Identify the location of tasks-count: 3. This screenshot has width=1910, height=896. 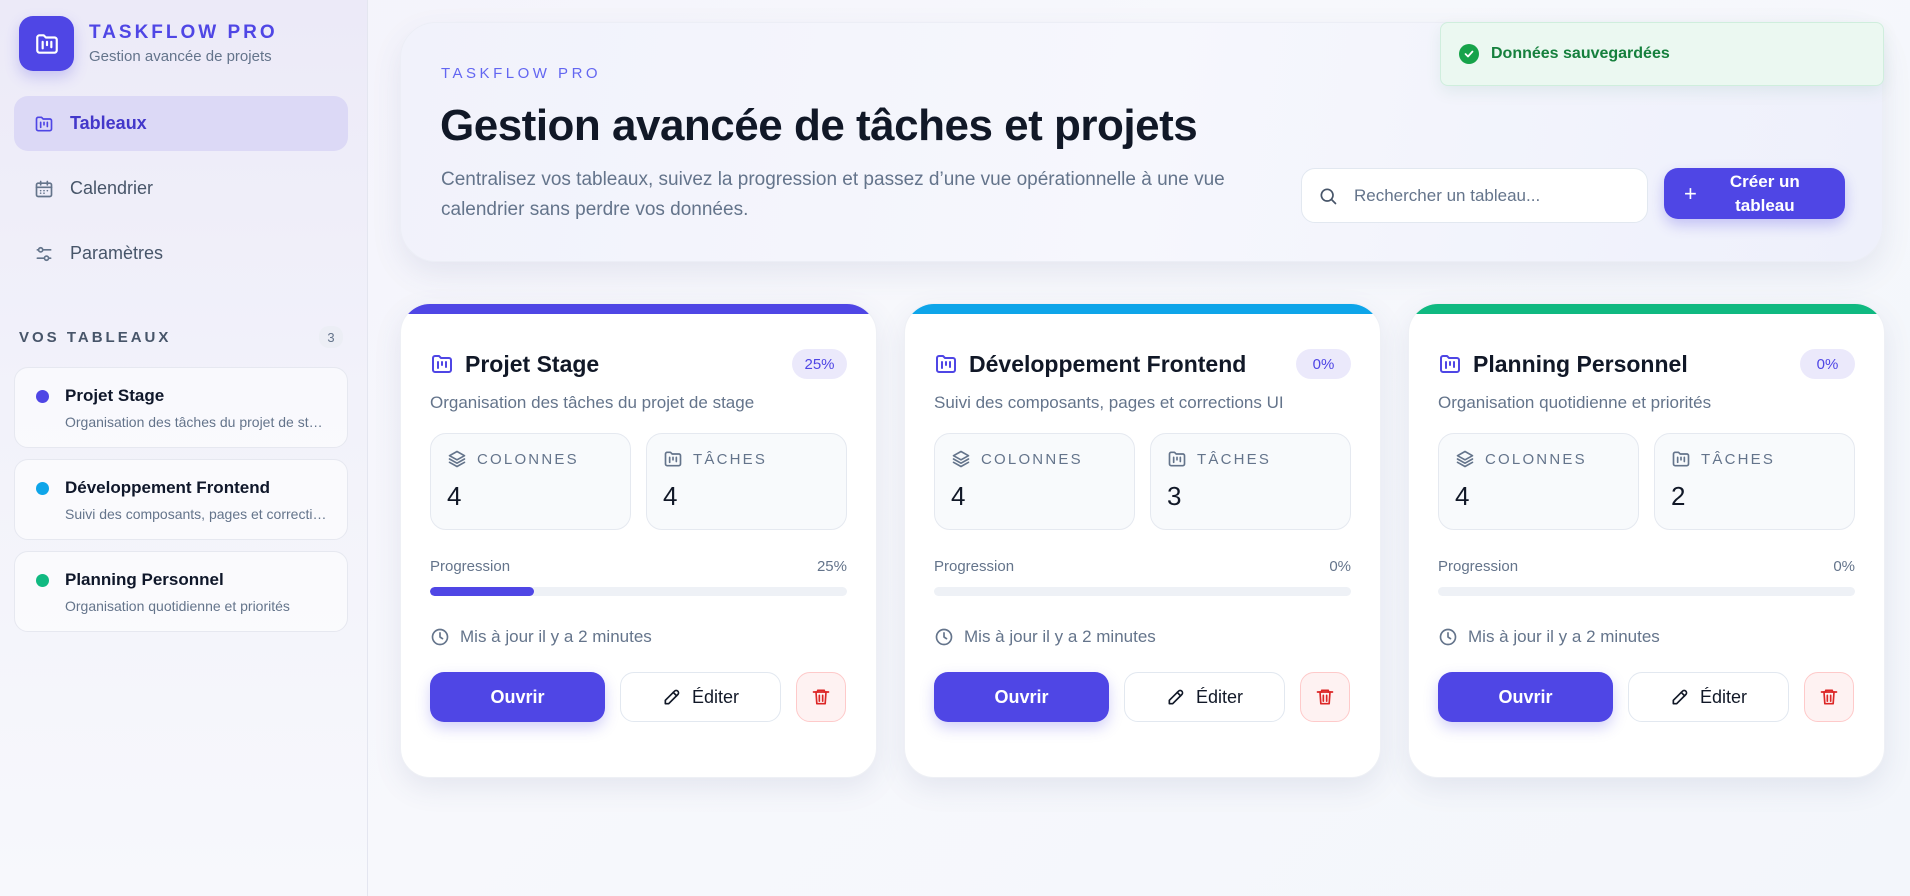
(1174, 496).